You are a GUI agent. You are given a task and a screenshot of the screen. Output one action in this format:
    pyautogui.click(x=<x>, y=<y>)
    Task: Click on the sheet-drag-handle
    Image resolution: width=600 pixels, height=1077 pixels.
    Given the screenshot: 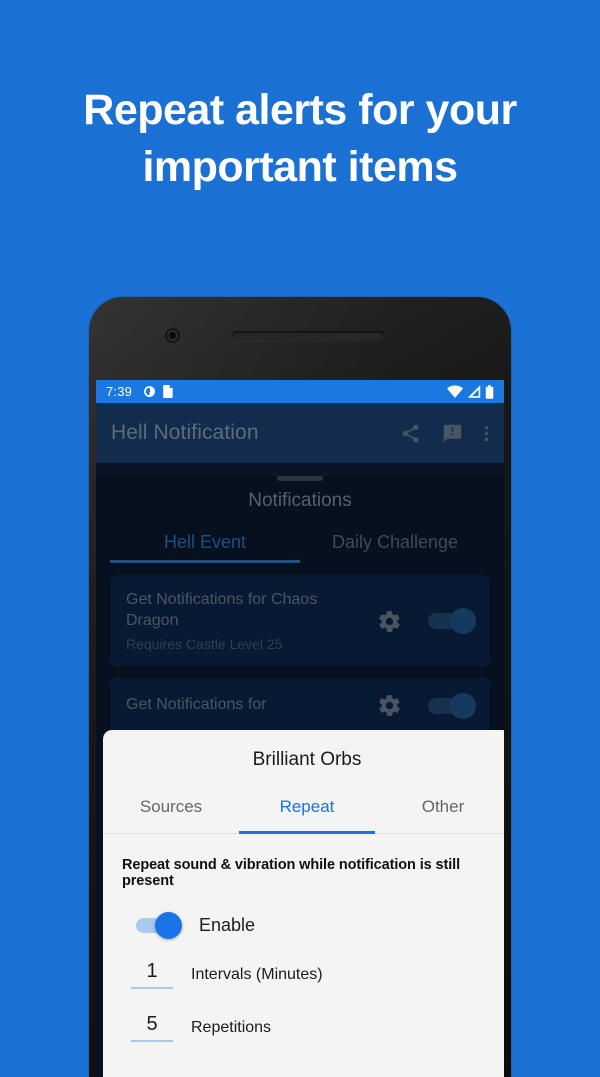 What is the action you would take?
    pyautogui.click(x=300, y=478)
    